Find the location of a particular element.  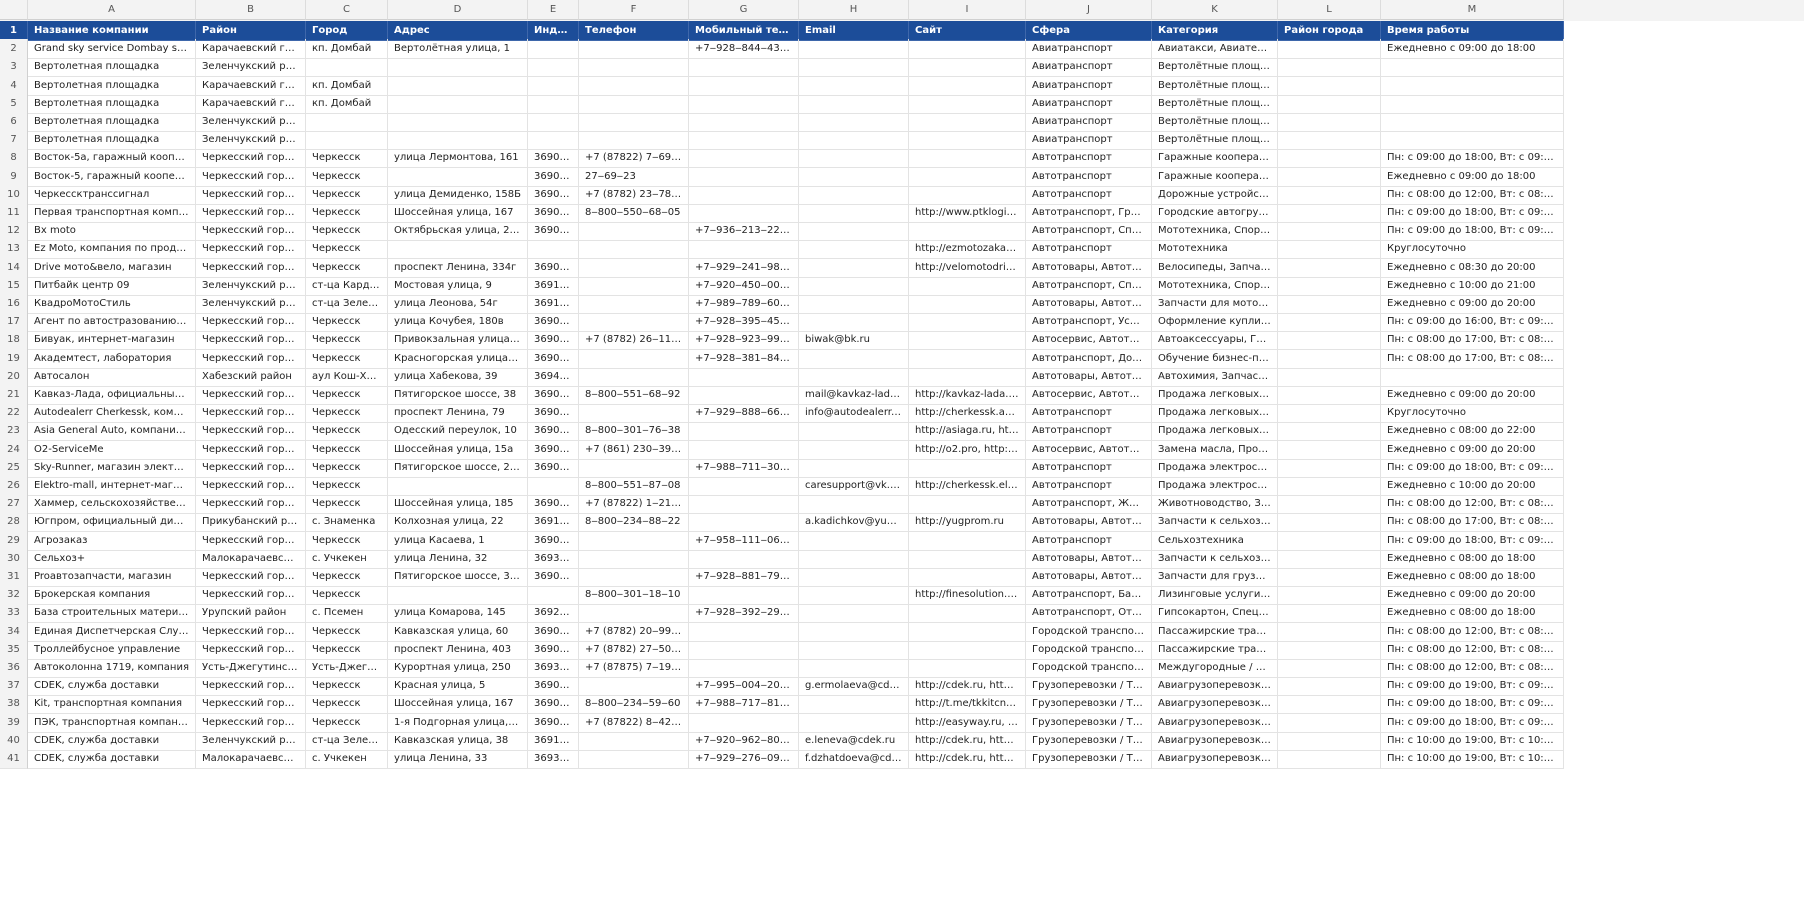

row-number: 17 is located at coordinates (14, 322).